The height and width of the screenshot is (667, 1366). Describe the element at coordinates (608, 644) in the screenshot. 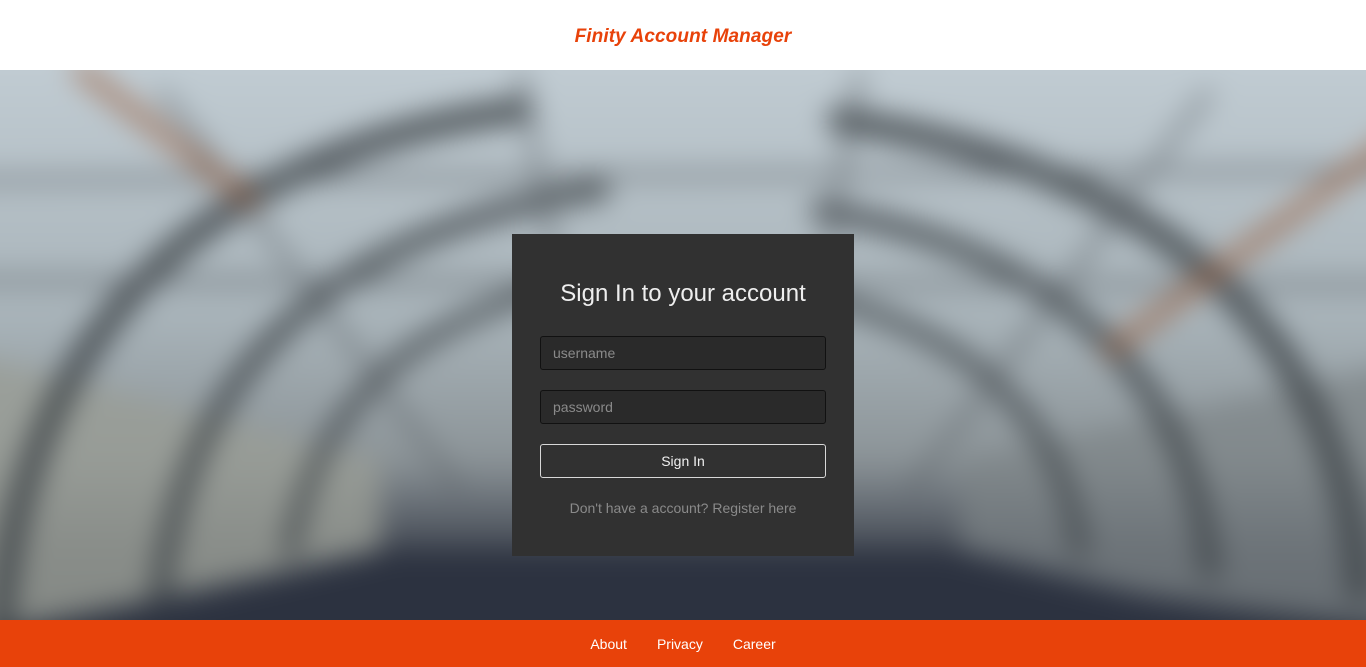

I see `footer-link-about: About` at that location.